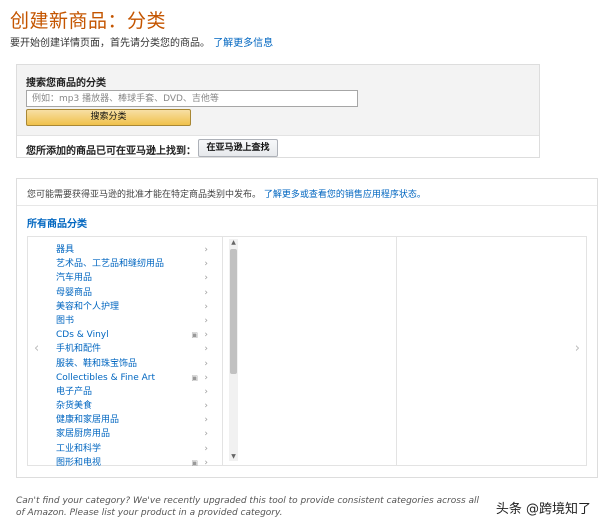 The height and width of the screenshot is (529, 601). I want to click on category-item: 健康和家居用品 ›, so click(132, 420).